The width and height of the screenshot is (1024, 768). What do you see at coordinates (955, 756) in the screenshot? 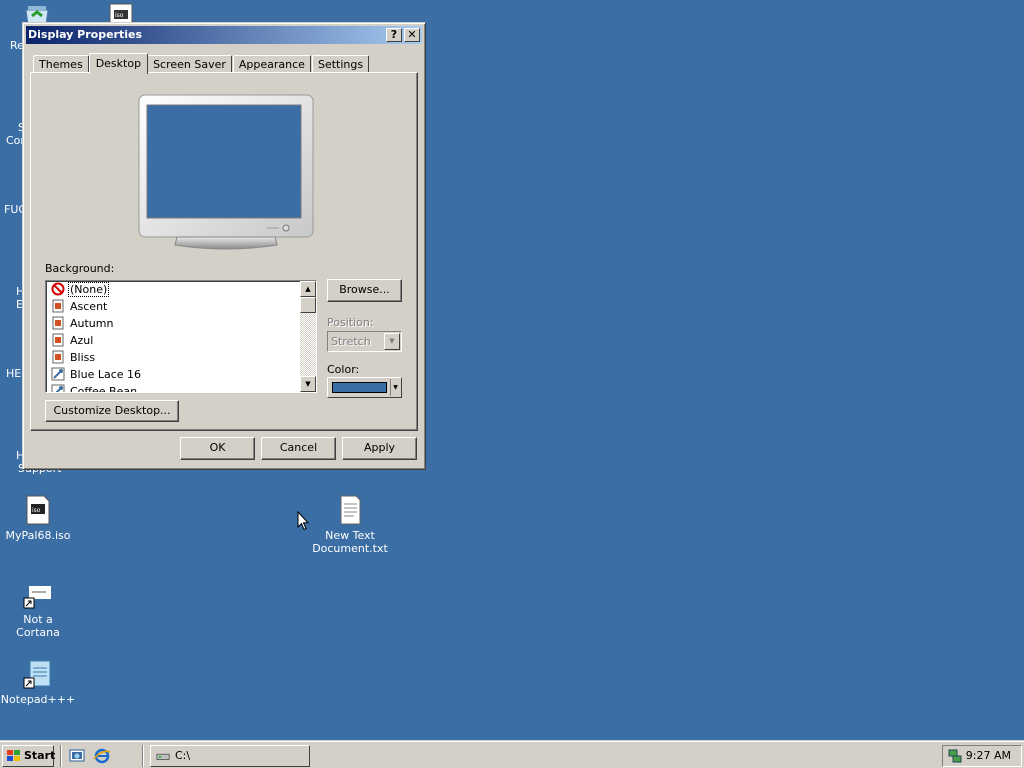
I see `network-icon` at bounding box center [955, 756].